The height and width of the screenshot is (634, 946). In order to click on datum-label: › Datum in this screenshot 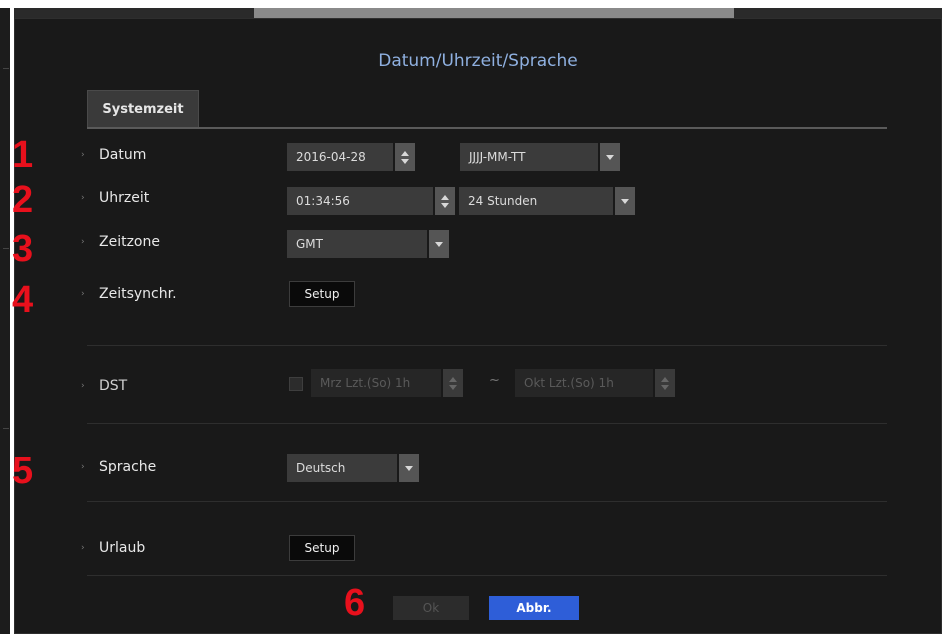, I will do `click(113, 155)`.